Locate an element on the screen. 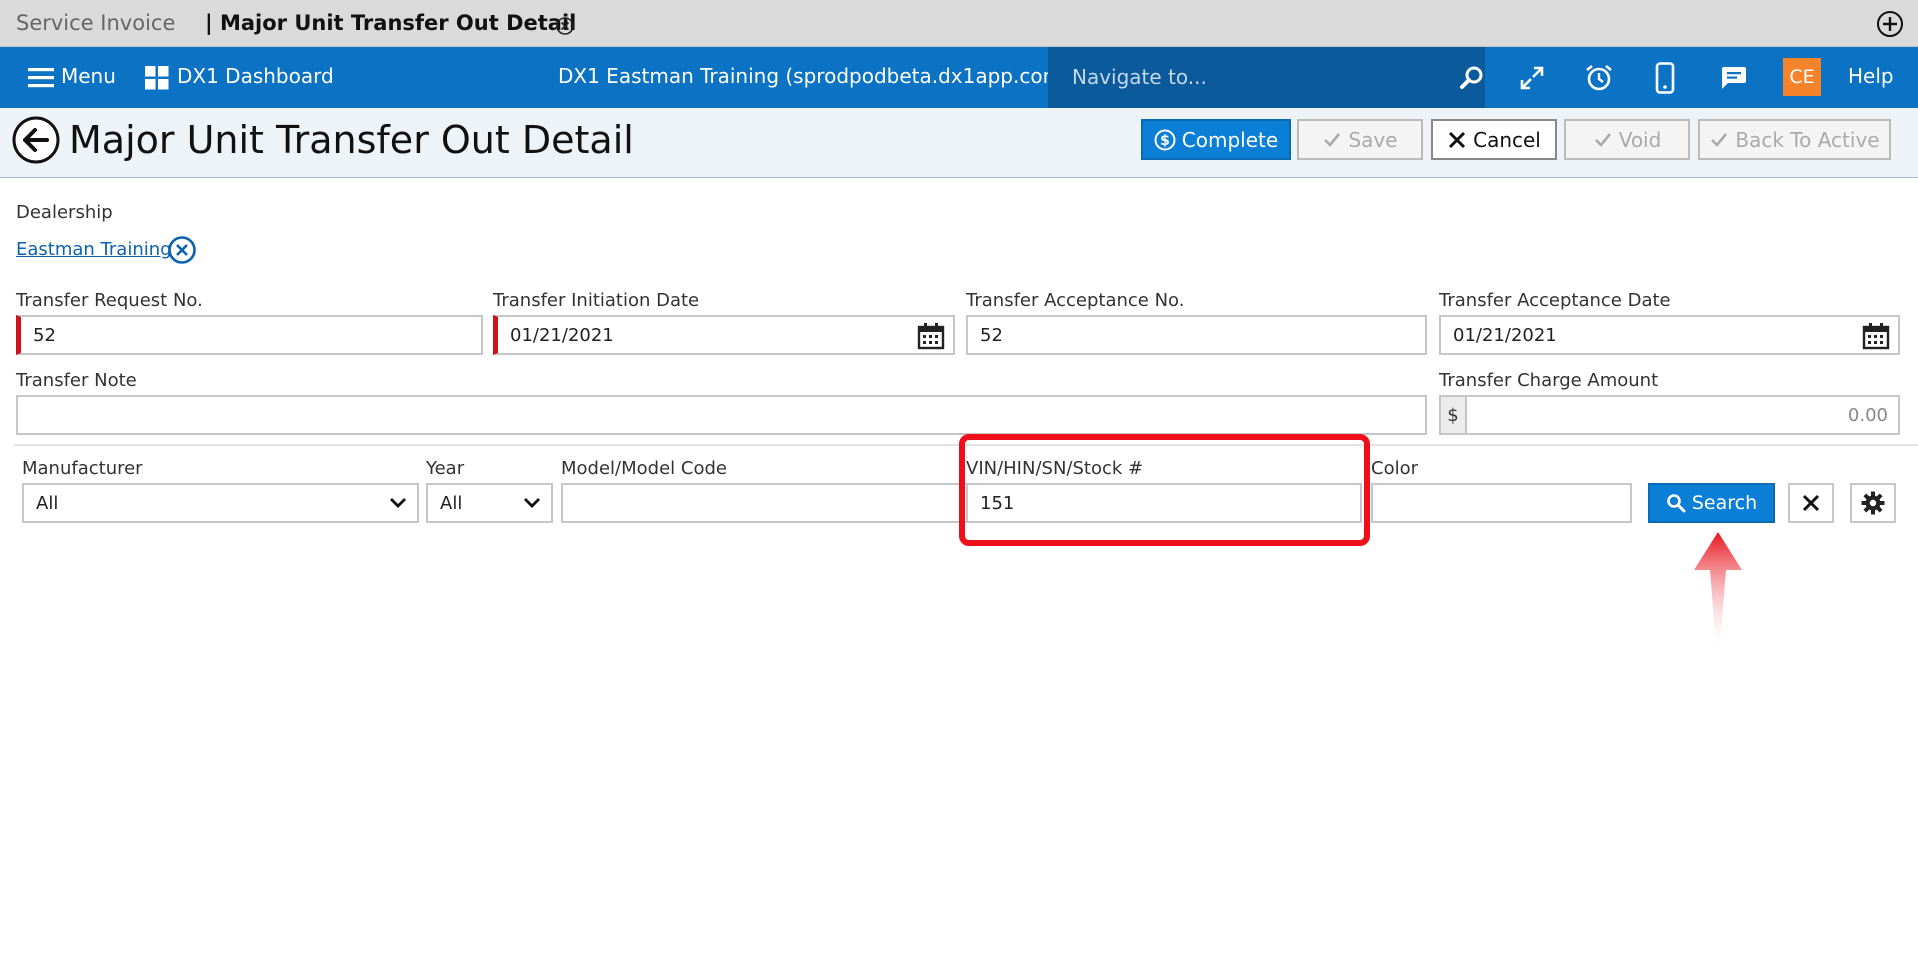  add-tab-icon is located at coordinates (1890, 24).